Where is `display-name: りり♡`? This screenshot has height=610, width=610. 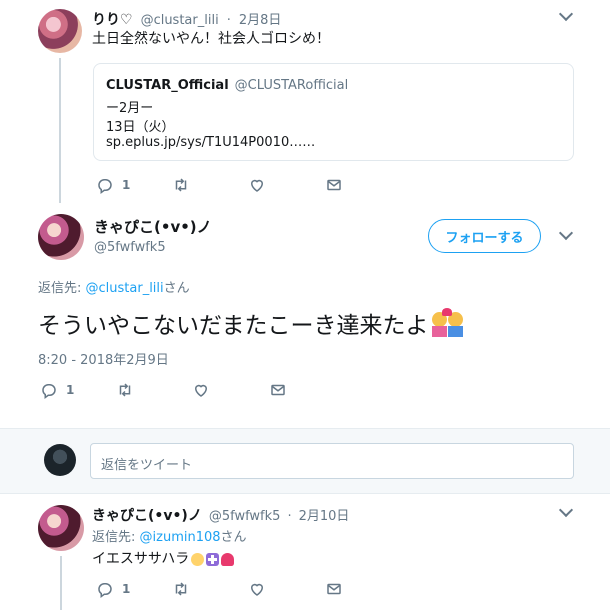
display-name: りり♡ is located at coordinates (112, 19).